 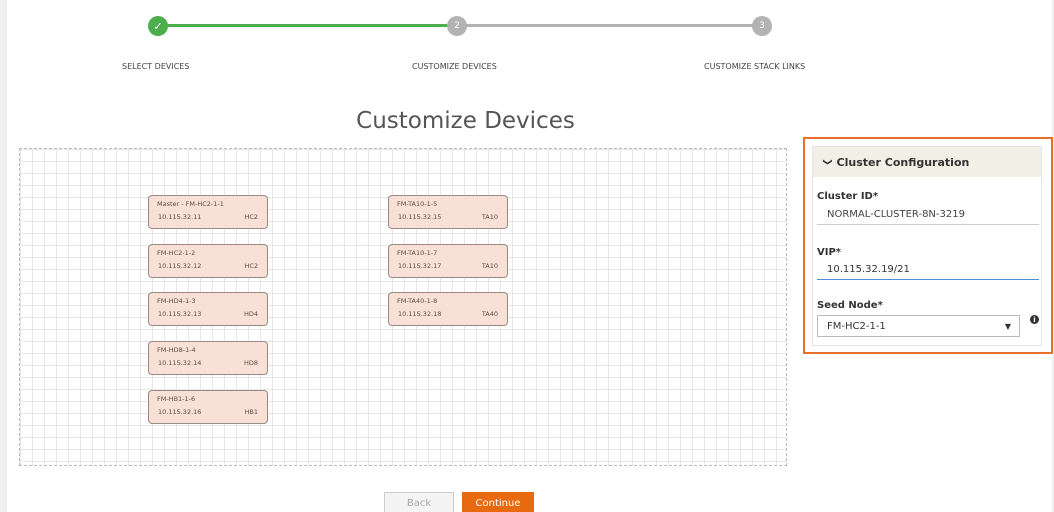 What do you see at coordinates (498, 502) in the screenshot?
I see `continue-button: Continue` at bounding box center [498, 502].